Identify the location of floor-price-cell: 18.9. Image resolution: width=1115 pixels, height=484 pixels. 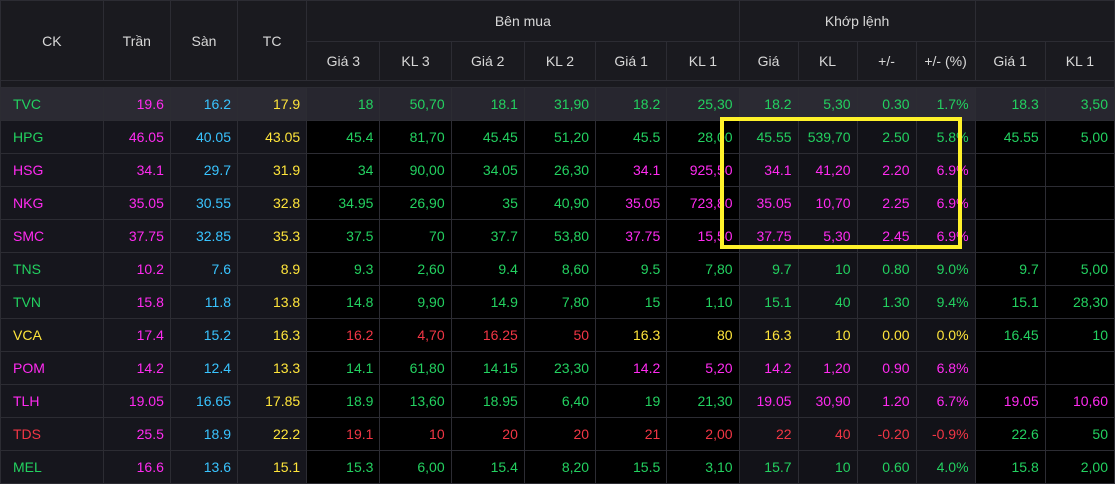
(204, 434).